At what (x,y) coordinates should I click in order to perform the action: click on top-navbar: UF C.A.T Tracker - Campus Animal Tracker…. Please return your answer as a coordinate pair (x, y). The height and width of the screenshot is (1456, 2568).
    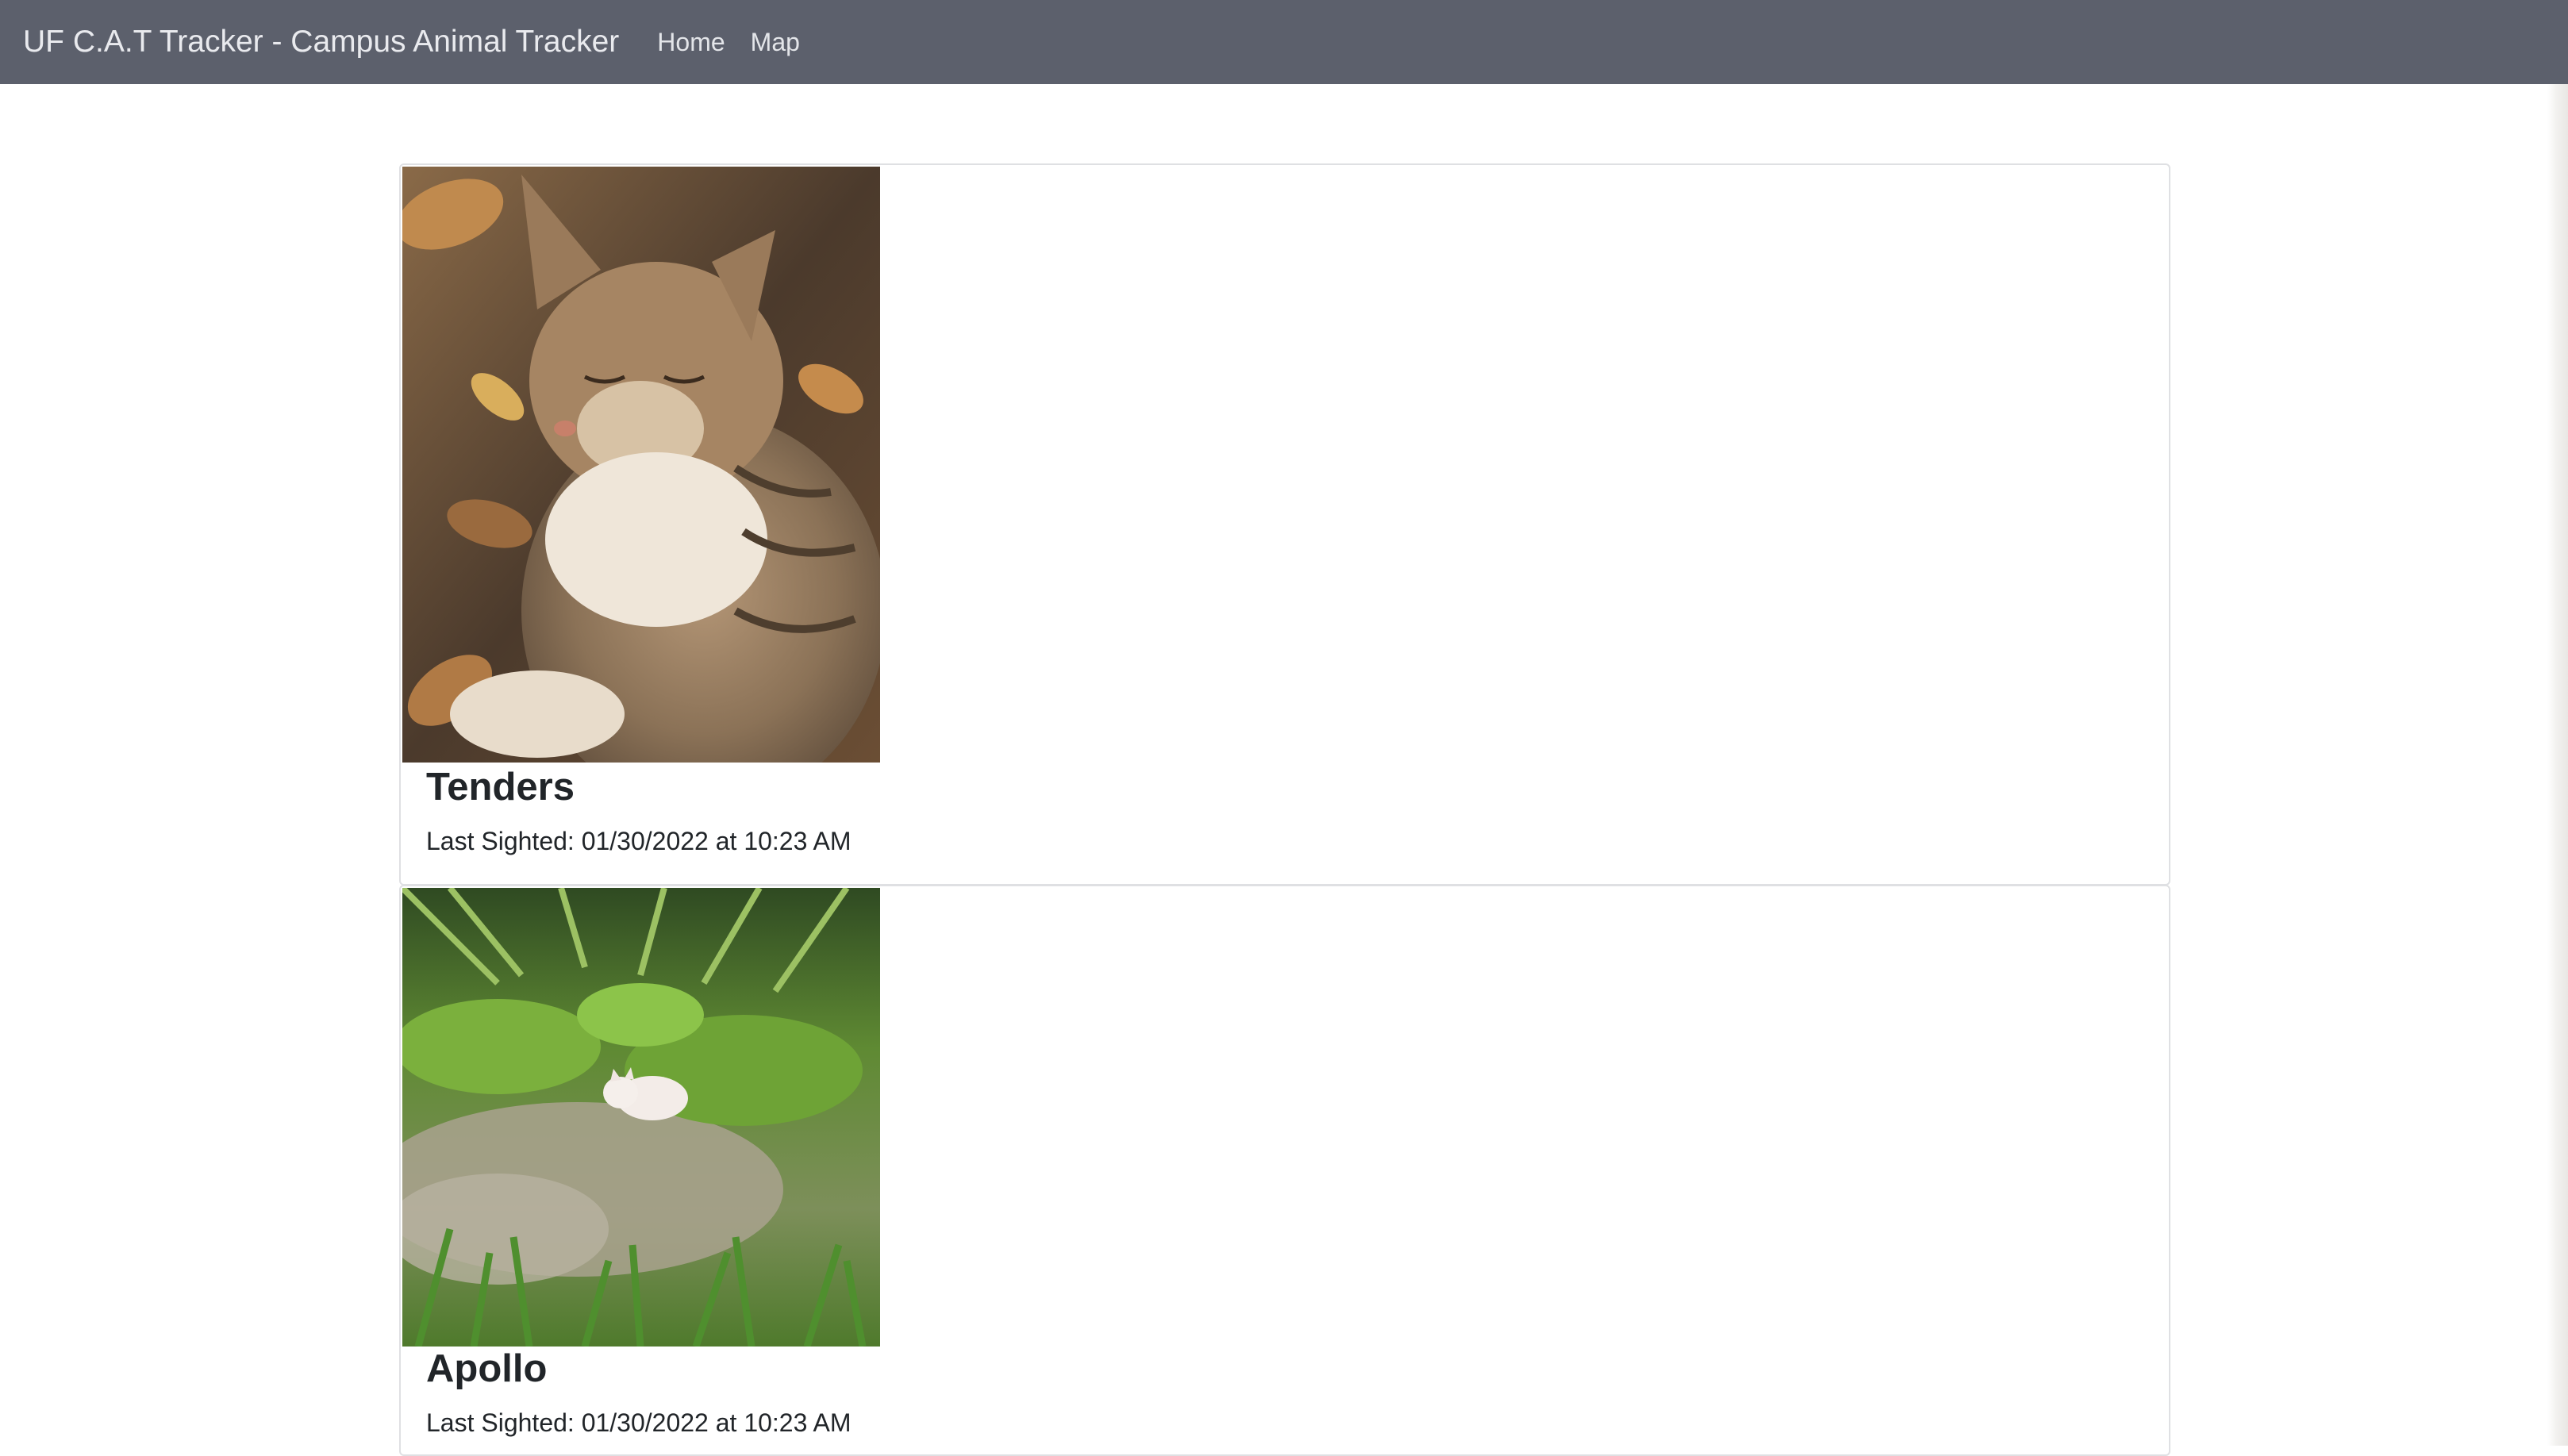
    Looking at the image, I should click on (1284, 42).